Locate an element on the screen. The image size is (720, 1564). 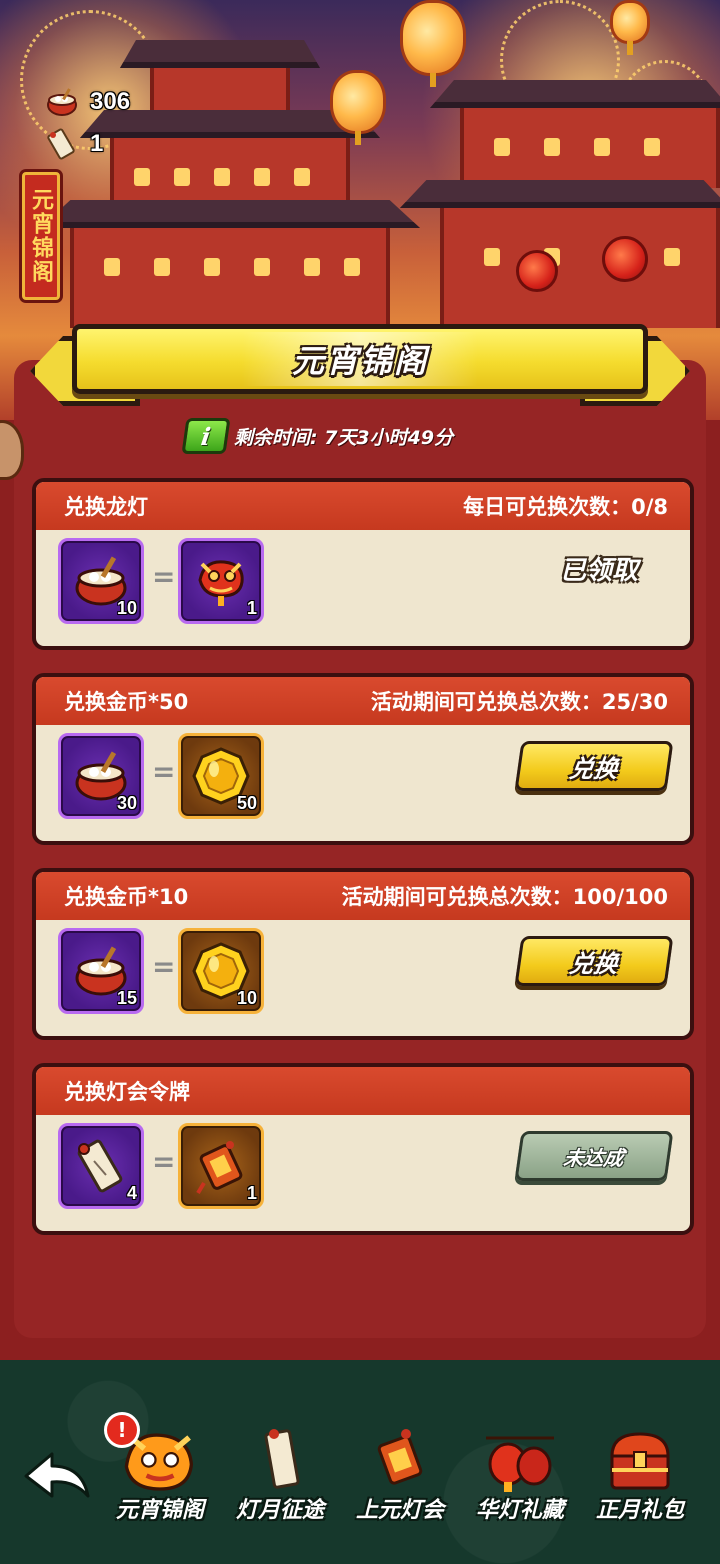
exchange-name: 兑换金币*10 is located at coordinates (126, 897).